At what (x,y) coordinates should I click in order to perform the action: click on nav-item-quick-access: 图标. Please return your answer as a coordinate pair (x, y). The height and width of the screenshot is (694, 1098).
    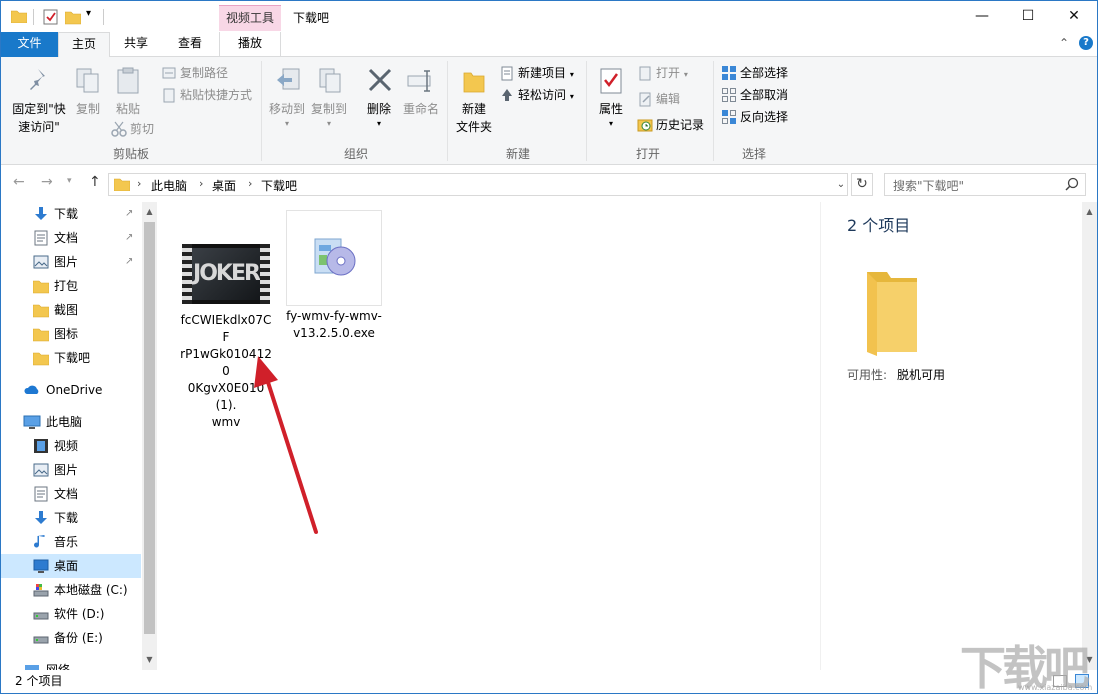
    Looking at the image, I should click on (71, 334).